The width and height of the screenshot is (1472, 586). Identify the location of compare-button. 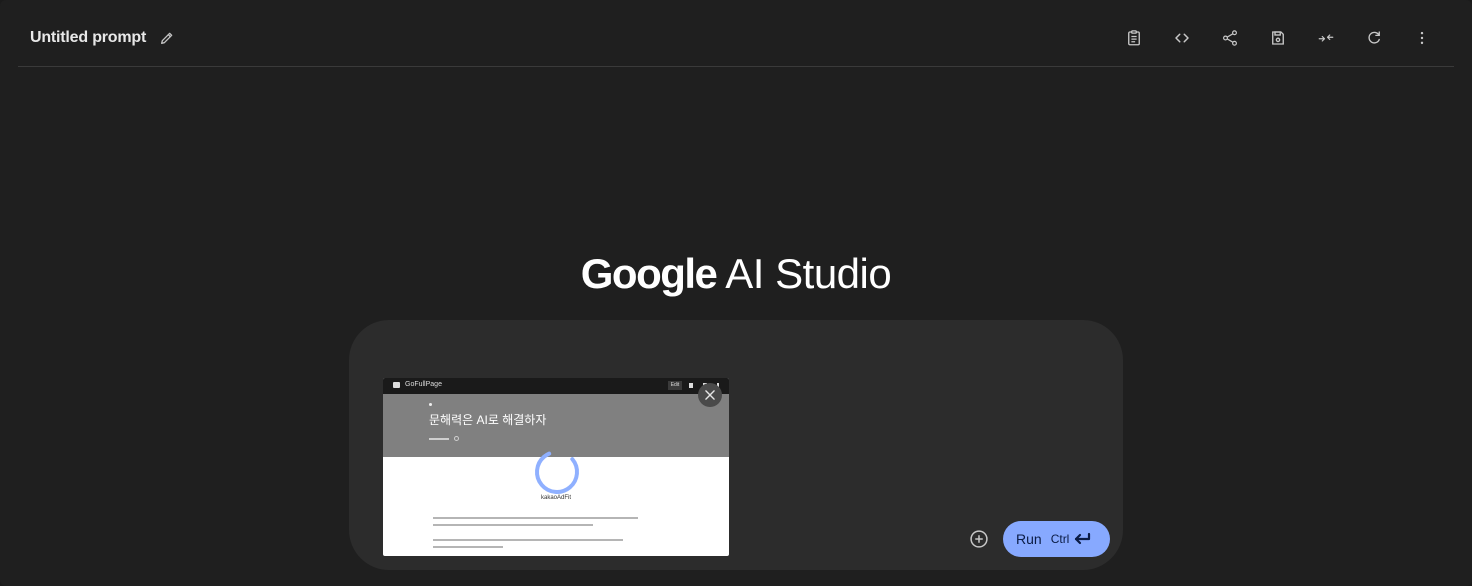
(1326, 38).